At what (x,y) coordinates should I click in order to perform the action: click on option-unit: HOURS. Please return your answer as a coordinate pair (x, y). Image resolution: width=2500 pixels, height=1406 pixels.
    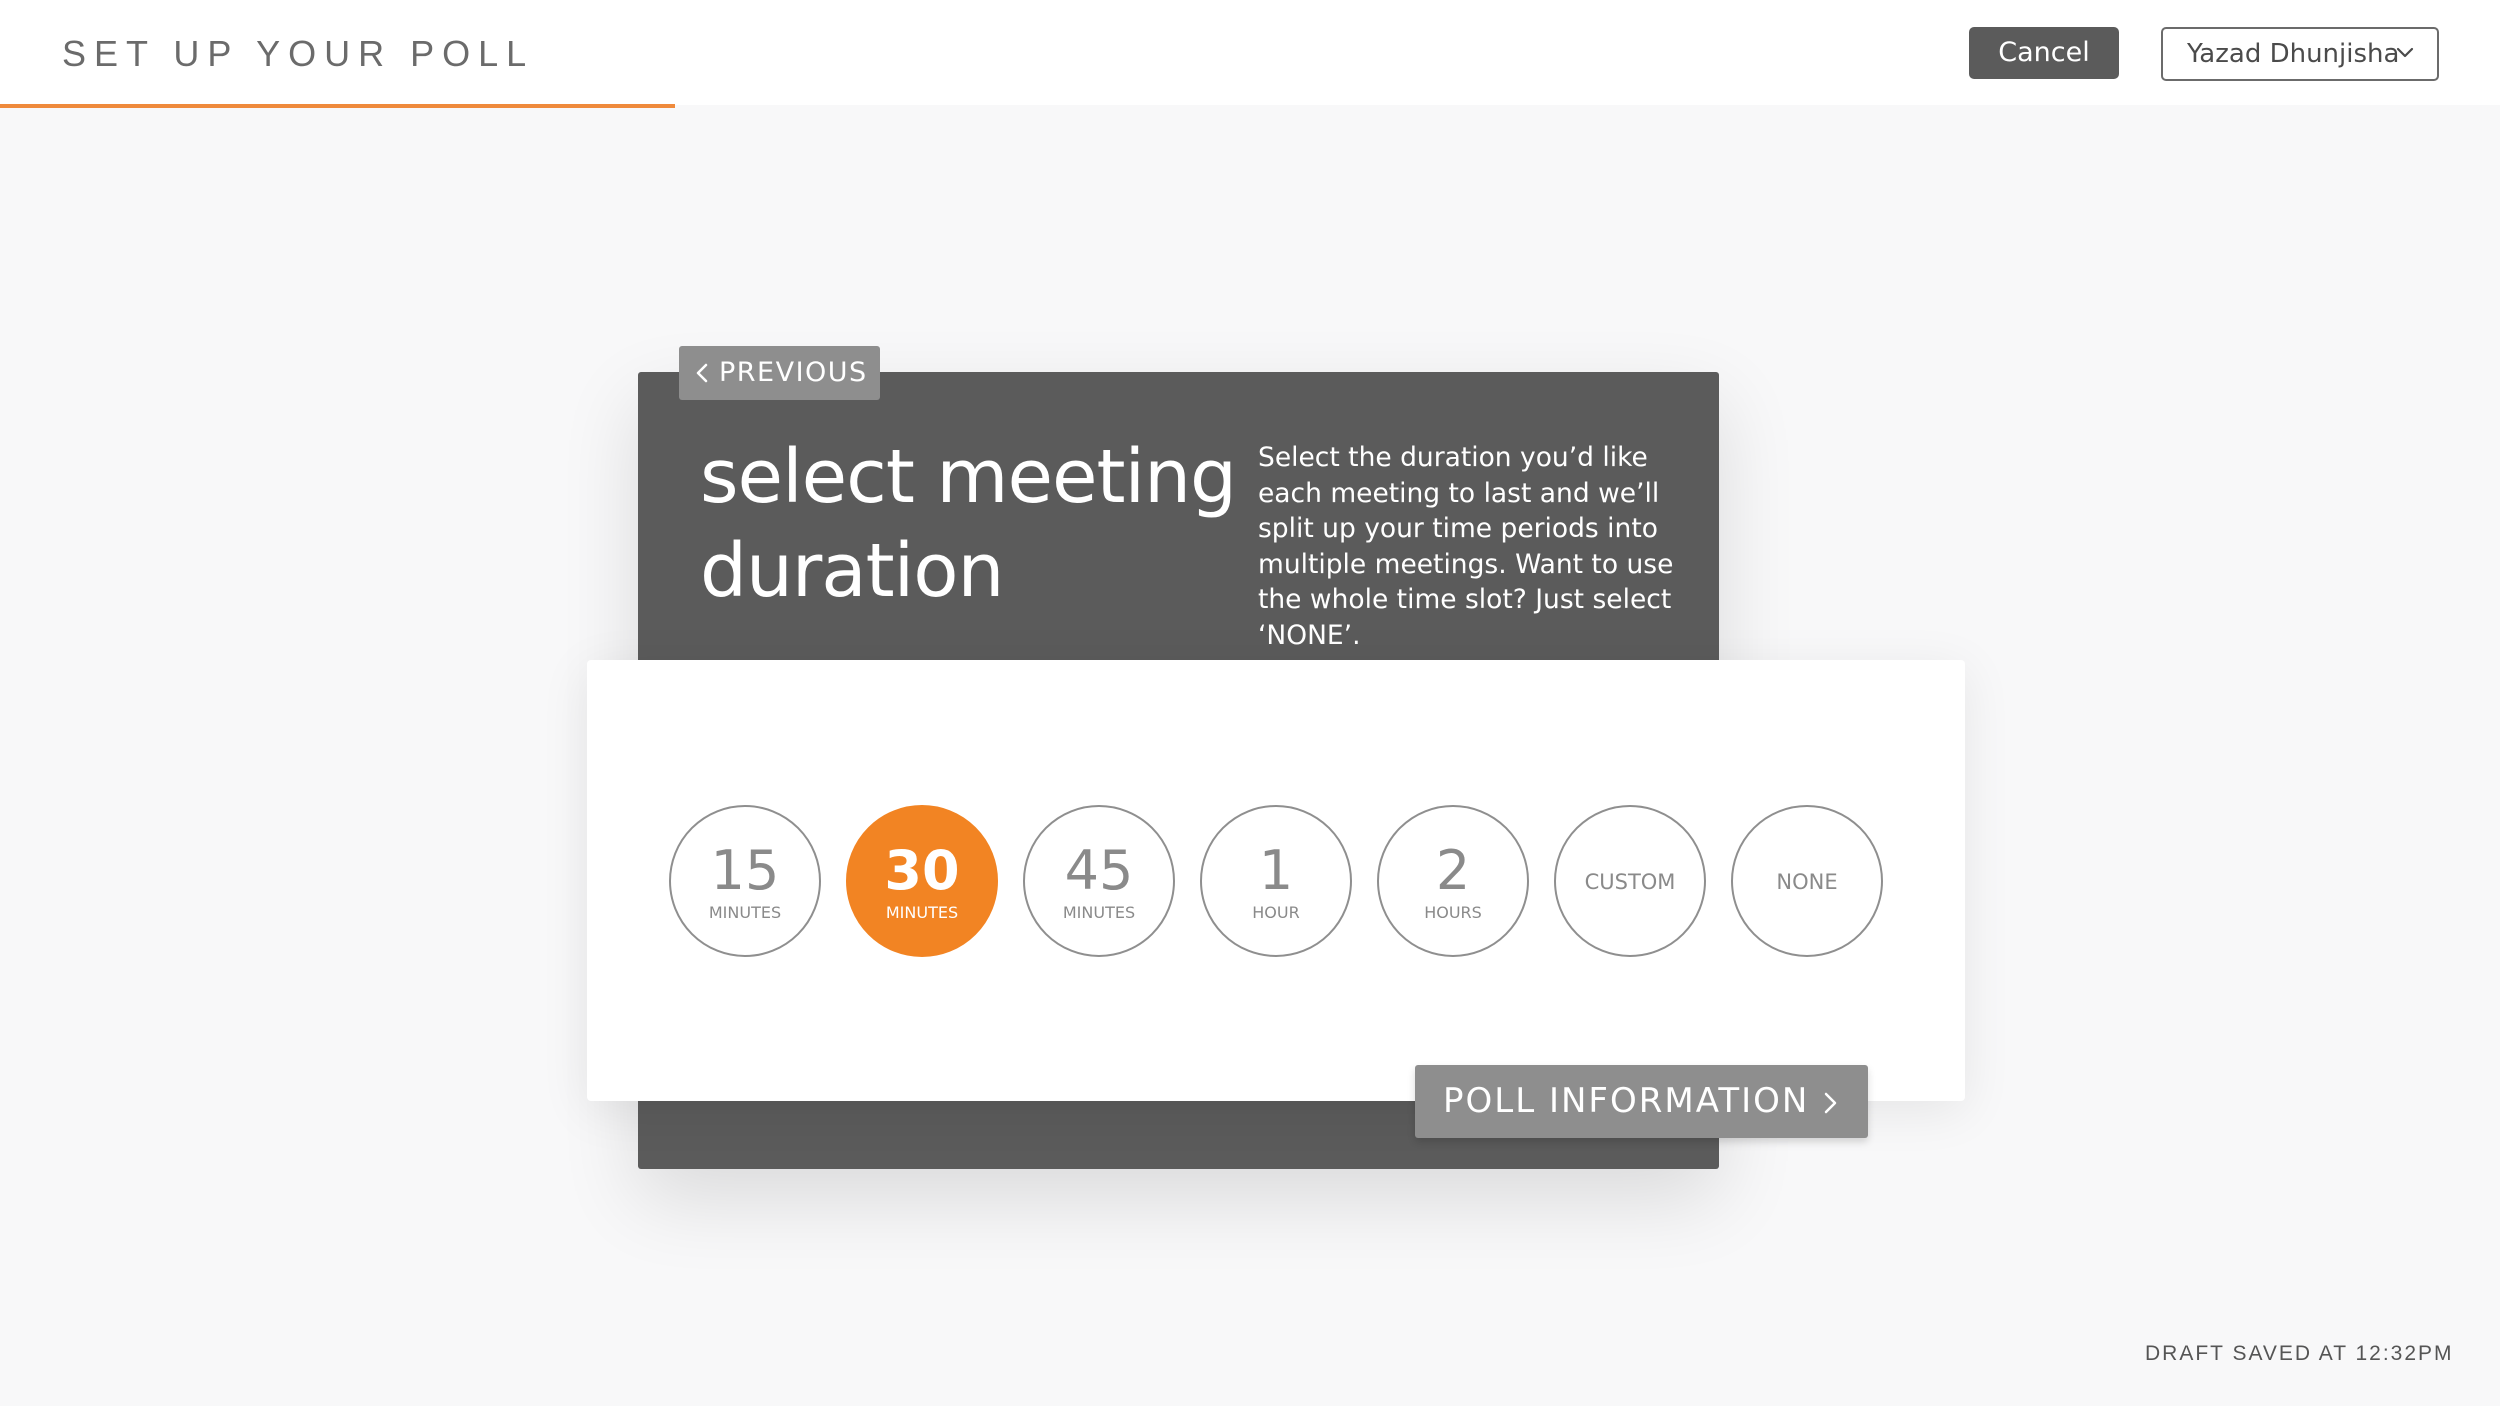
    Looking at the image, I should click on (1453, 912).